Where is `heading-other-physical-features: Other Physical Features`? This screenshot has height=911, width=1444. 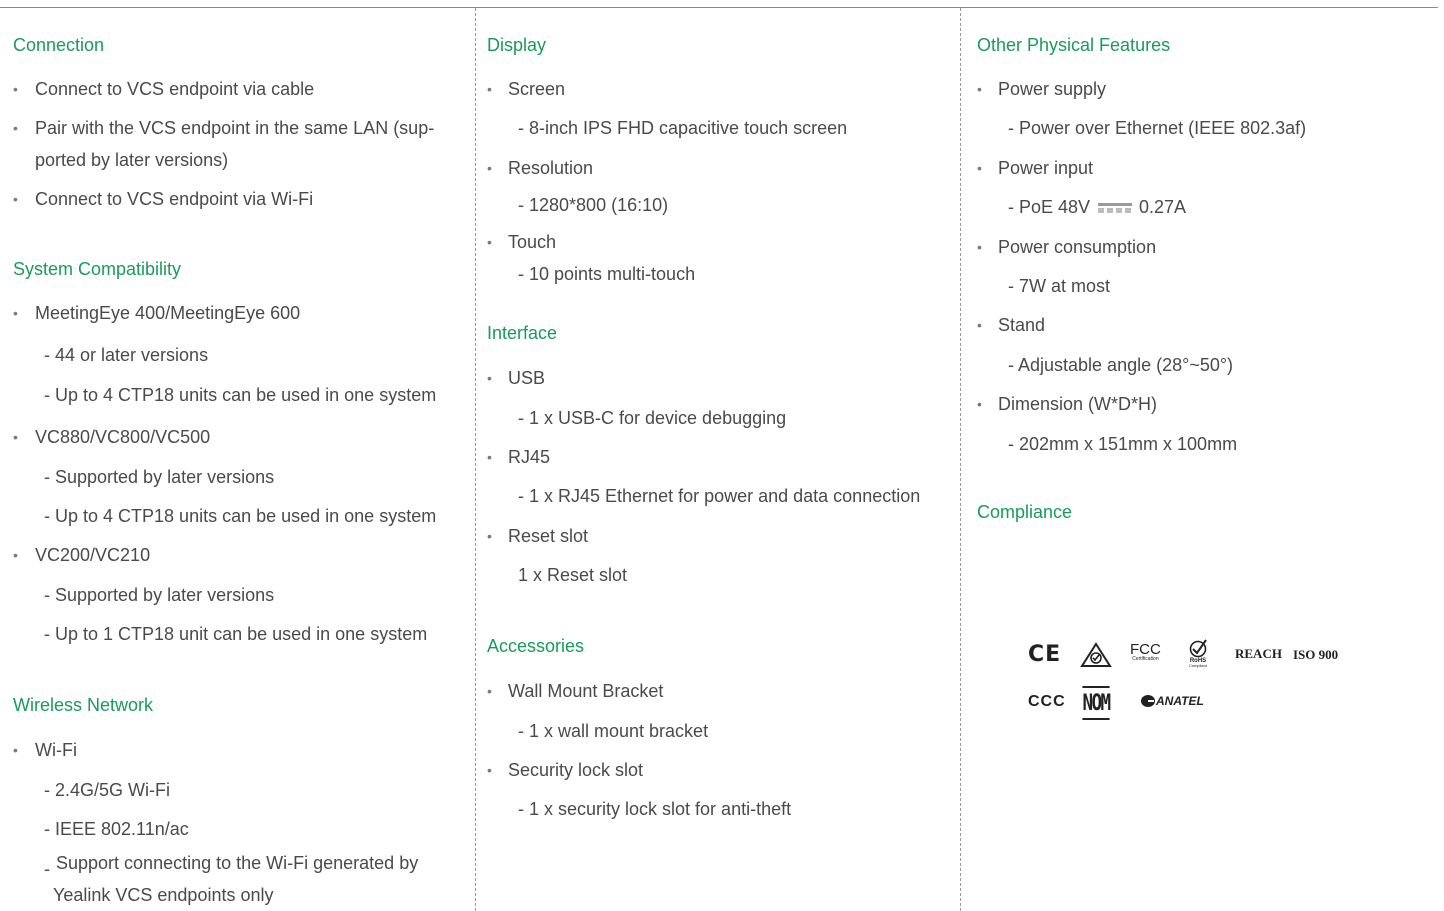 heading-other-physical-features: Other Physical Features is located at coordinates (1074, 45).